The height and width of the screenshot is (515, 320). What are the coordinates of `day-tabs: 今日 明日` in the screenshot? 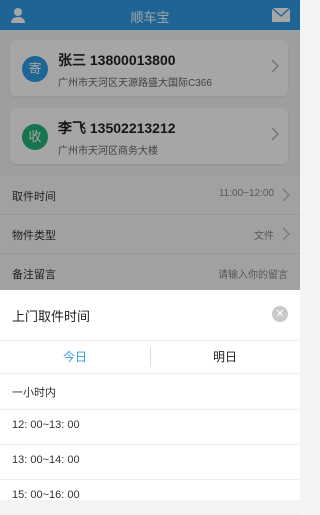 It's located at (150, 357).